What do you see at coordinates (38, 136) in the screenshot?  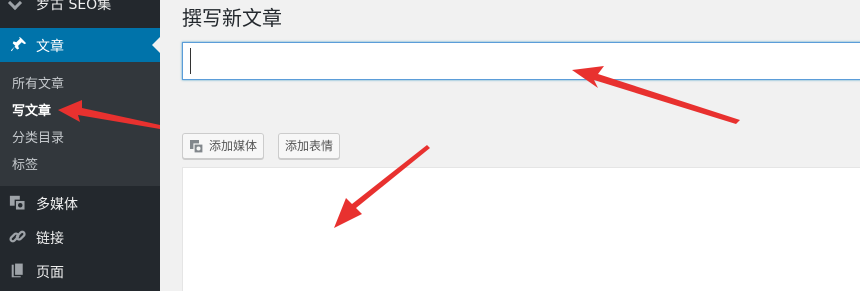 I see `submenu-item-categories: 分类目录` at bounding box center [38, 136].